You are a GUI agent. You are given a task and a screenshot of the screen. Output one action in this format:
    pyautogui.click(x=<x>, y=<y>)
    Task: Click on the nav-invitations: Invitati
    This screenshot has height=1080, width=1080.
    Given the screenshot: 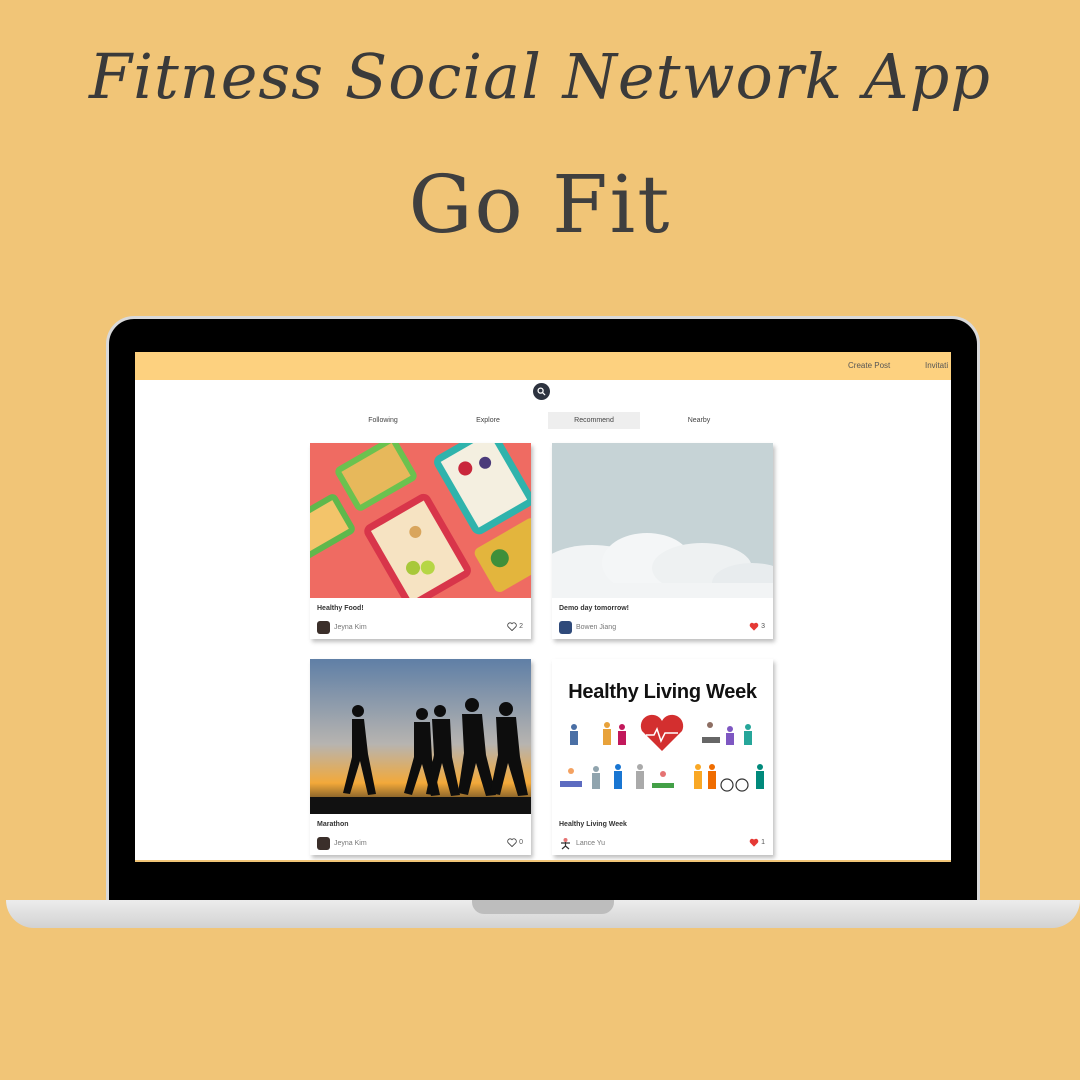 What is the action you would take?
    pyautogui.click(x=936, y=365)
    